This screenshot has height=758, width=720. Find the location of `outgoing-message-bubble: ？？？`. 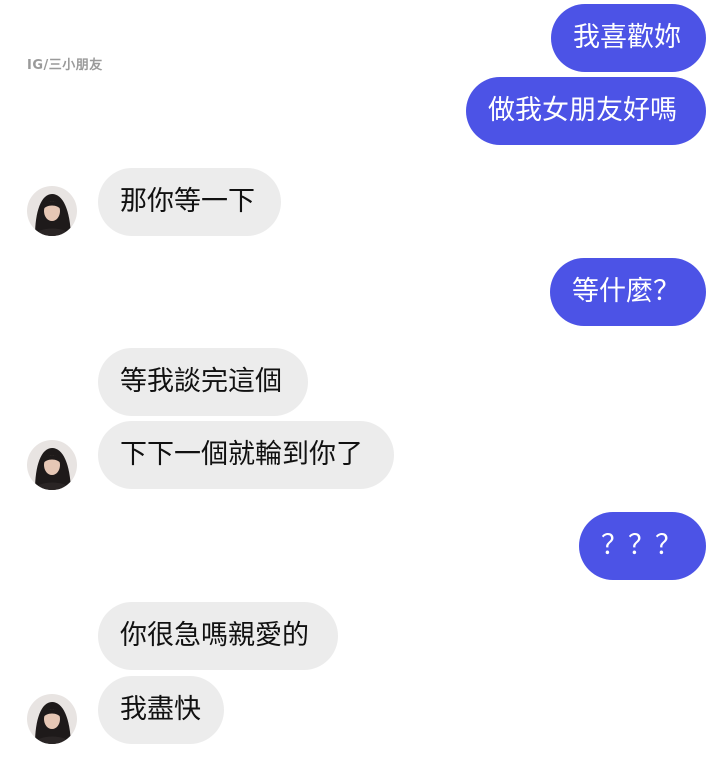

outgoing-message-bubble: ？？？ is located at coordinates (642, 546).